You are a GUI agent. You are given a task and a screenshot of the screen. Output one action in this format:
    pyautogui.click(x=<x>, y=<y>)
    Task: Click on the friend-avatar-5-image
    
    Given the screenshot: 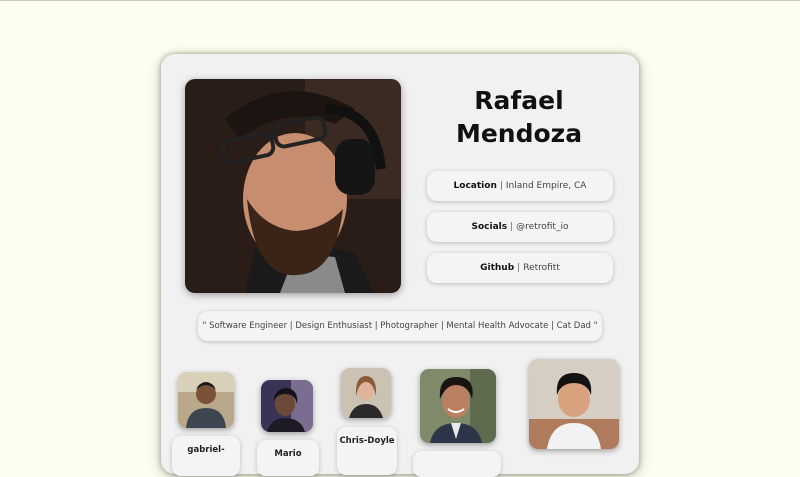 What is the action you would take?
    pyautogui.click(x=574, y=404)
    